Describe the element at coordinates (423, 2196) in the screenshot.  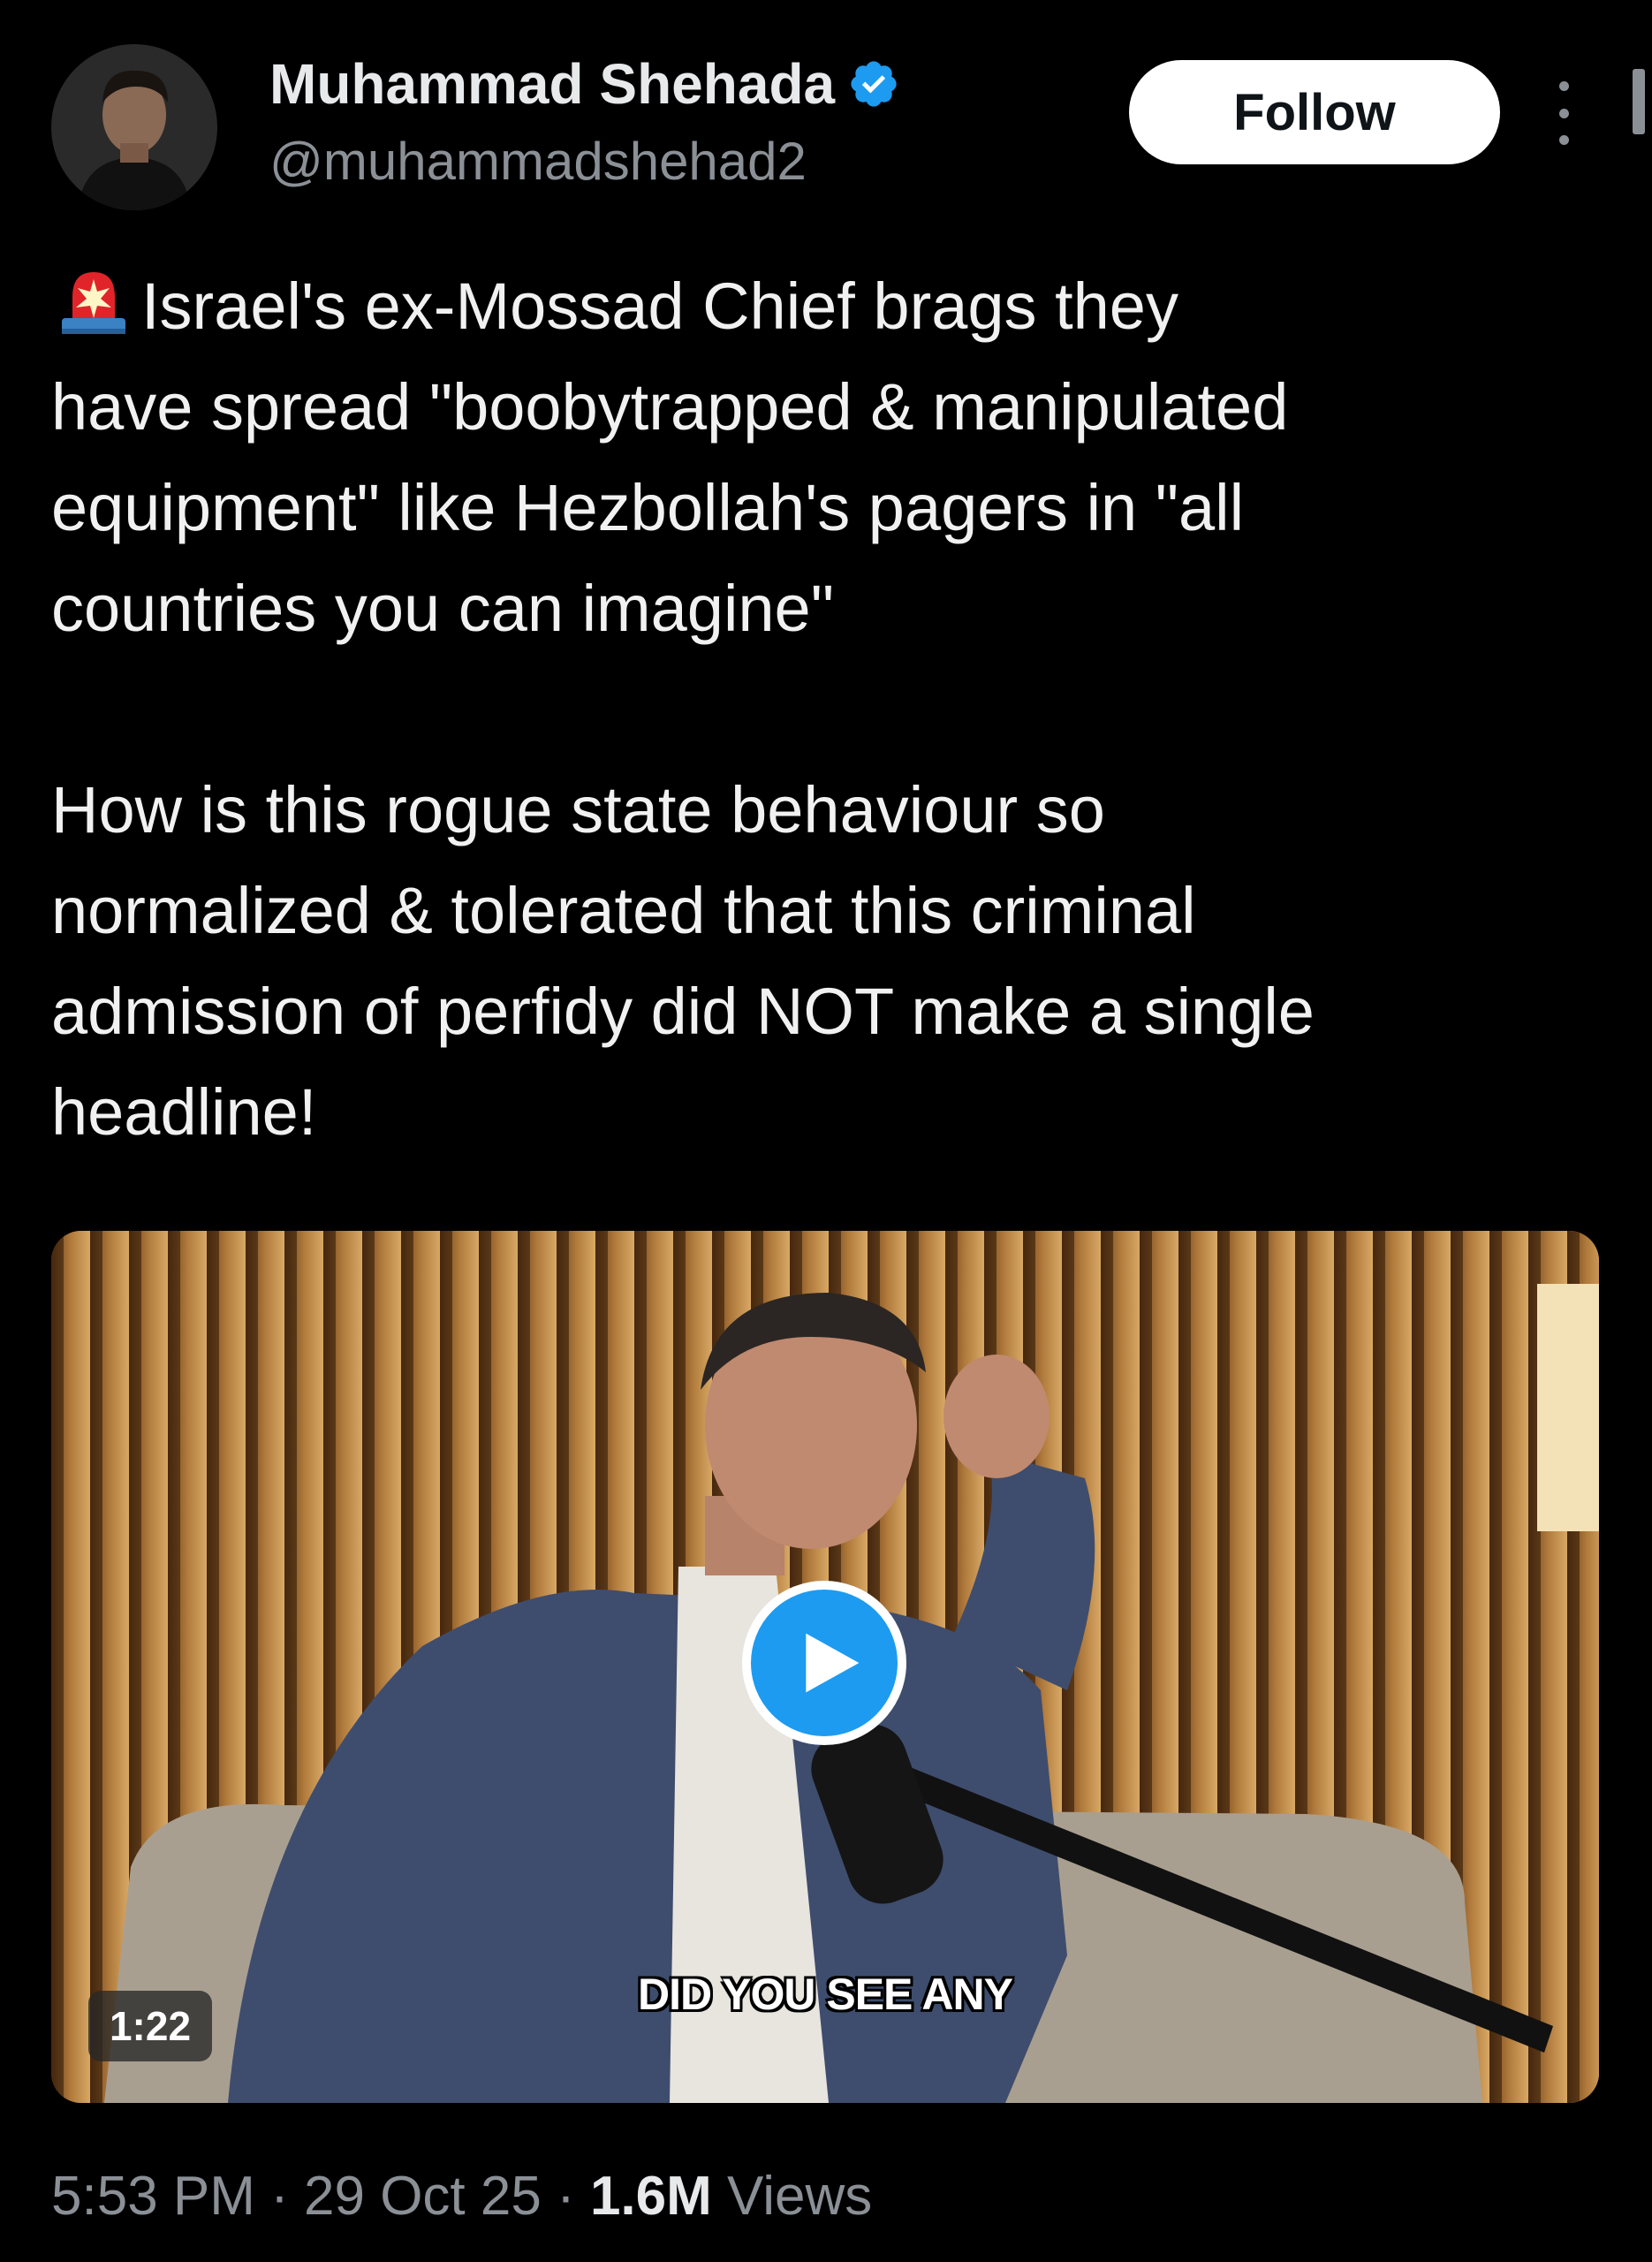
I see `tweet-date: 29 Oct 25` at that location.